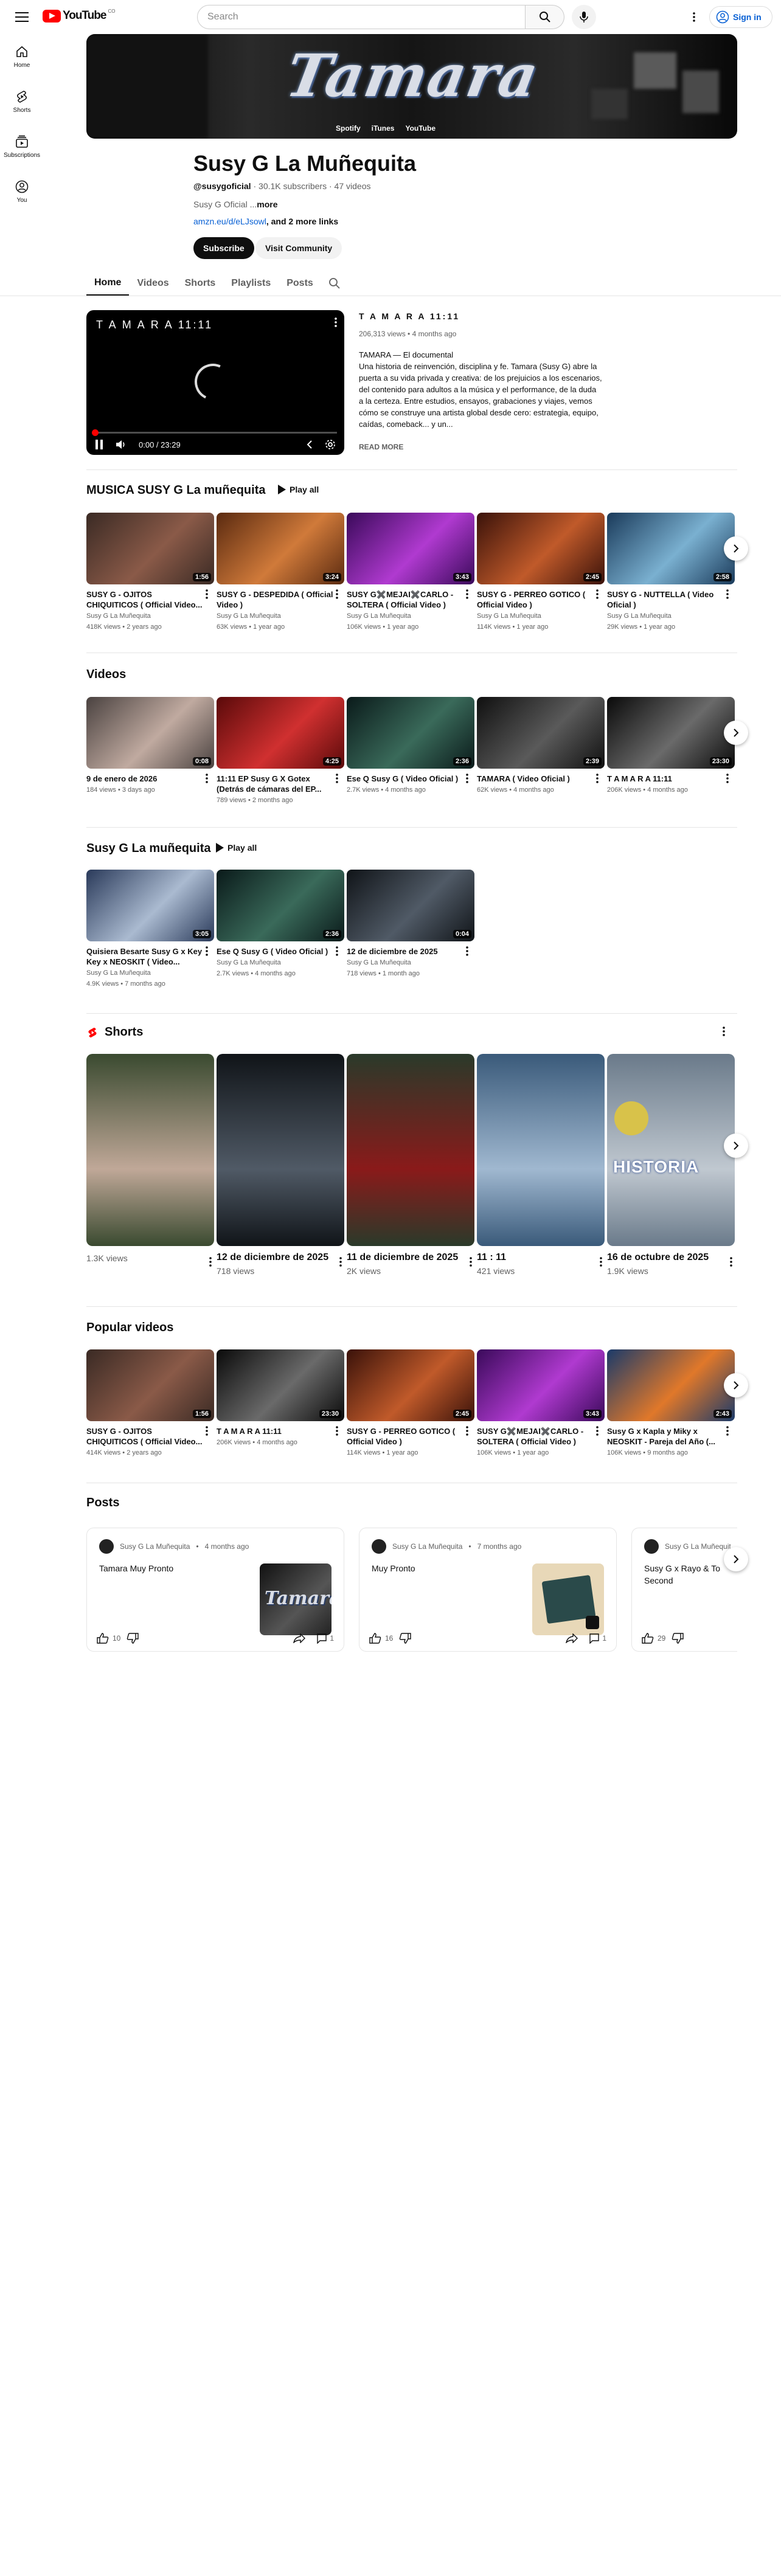 The height and width of the screenshot is (2576, 781). Describe the element at coordinates (22, 56) in the screenshot. I see `sidebar-item-home: Home` at that location.